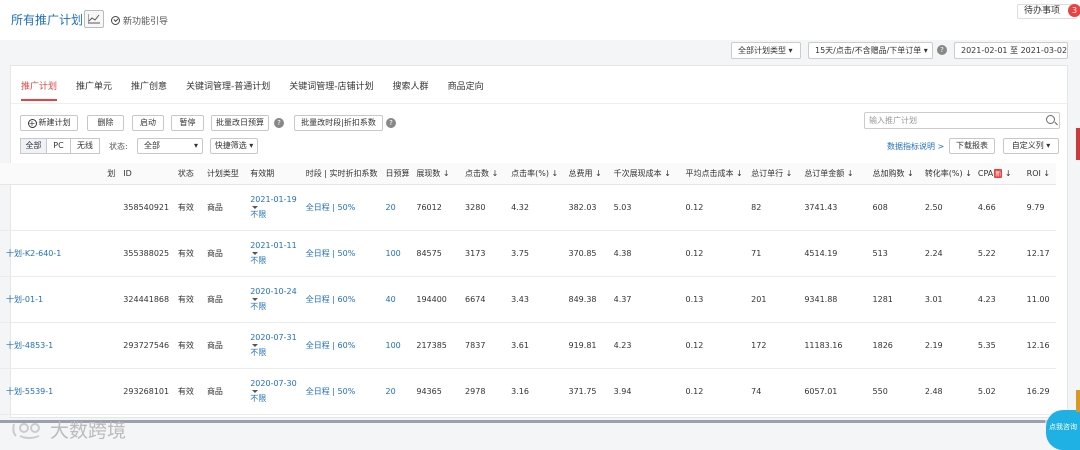 This screenshot has width=1080, height=450. What do you see at coordinates (522, 421) in the screenshot?
I see `horizontal-scrollbar-thumb` at bounding box center [522, 421].